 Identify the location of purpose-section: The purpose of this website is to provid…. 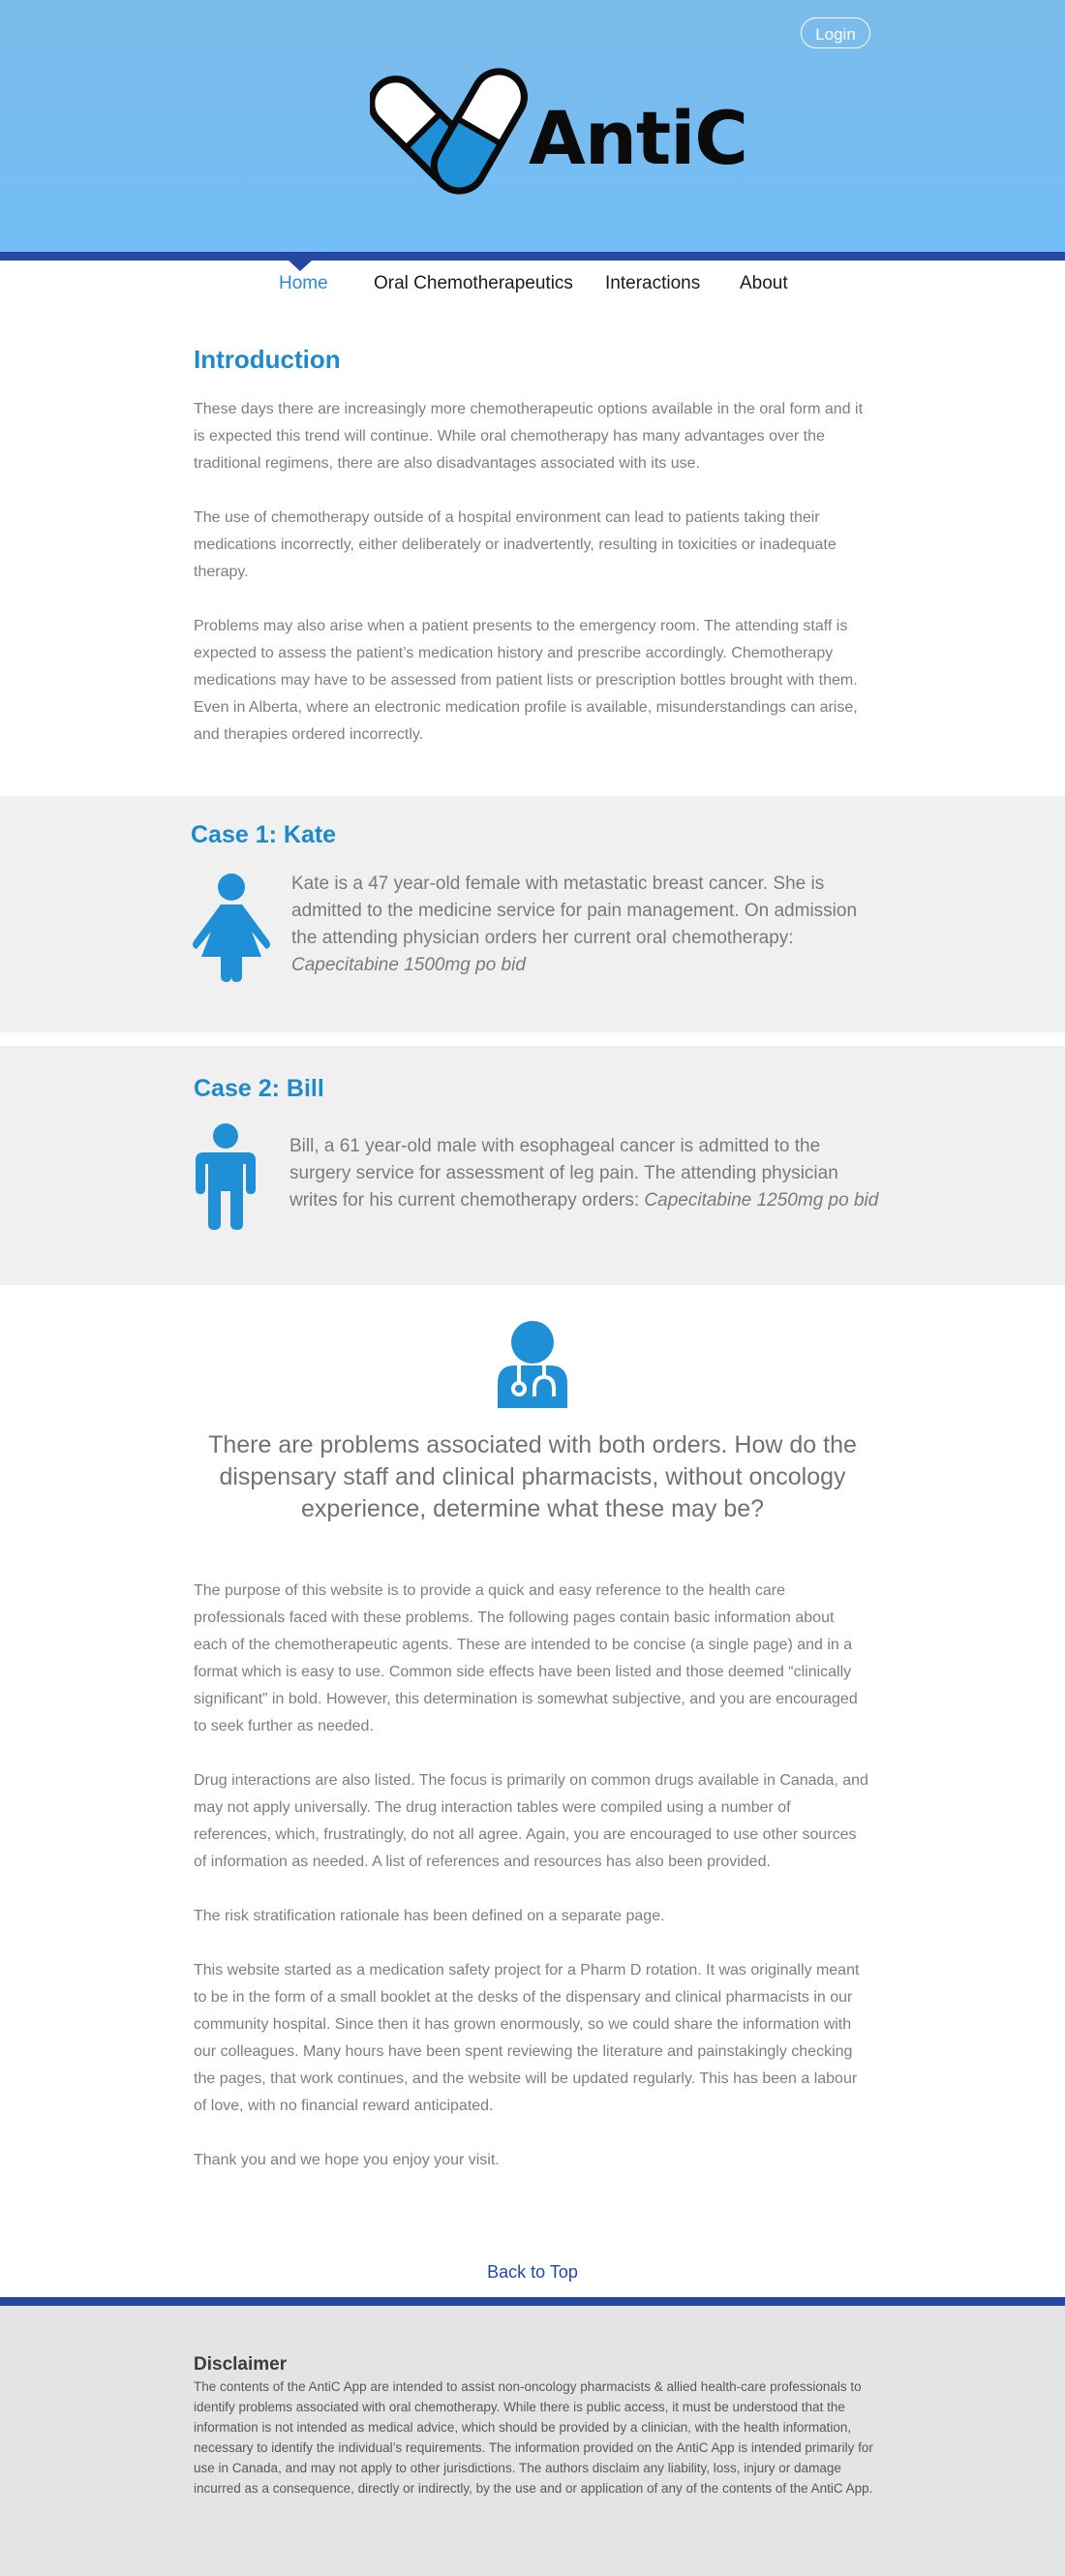
(532, 1876).